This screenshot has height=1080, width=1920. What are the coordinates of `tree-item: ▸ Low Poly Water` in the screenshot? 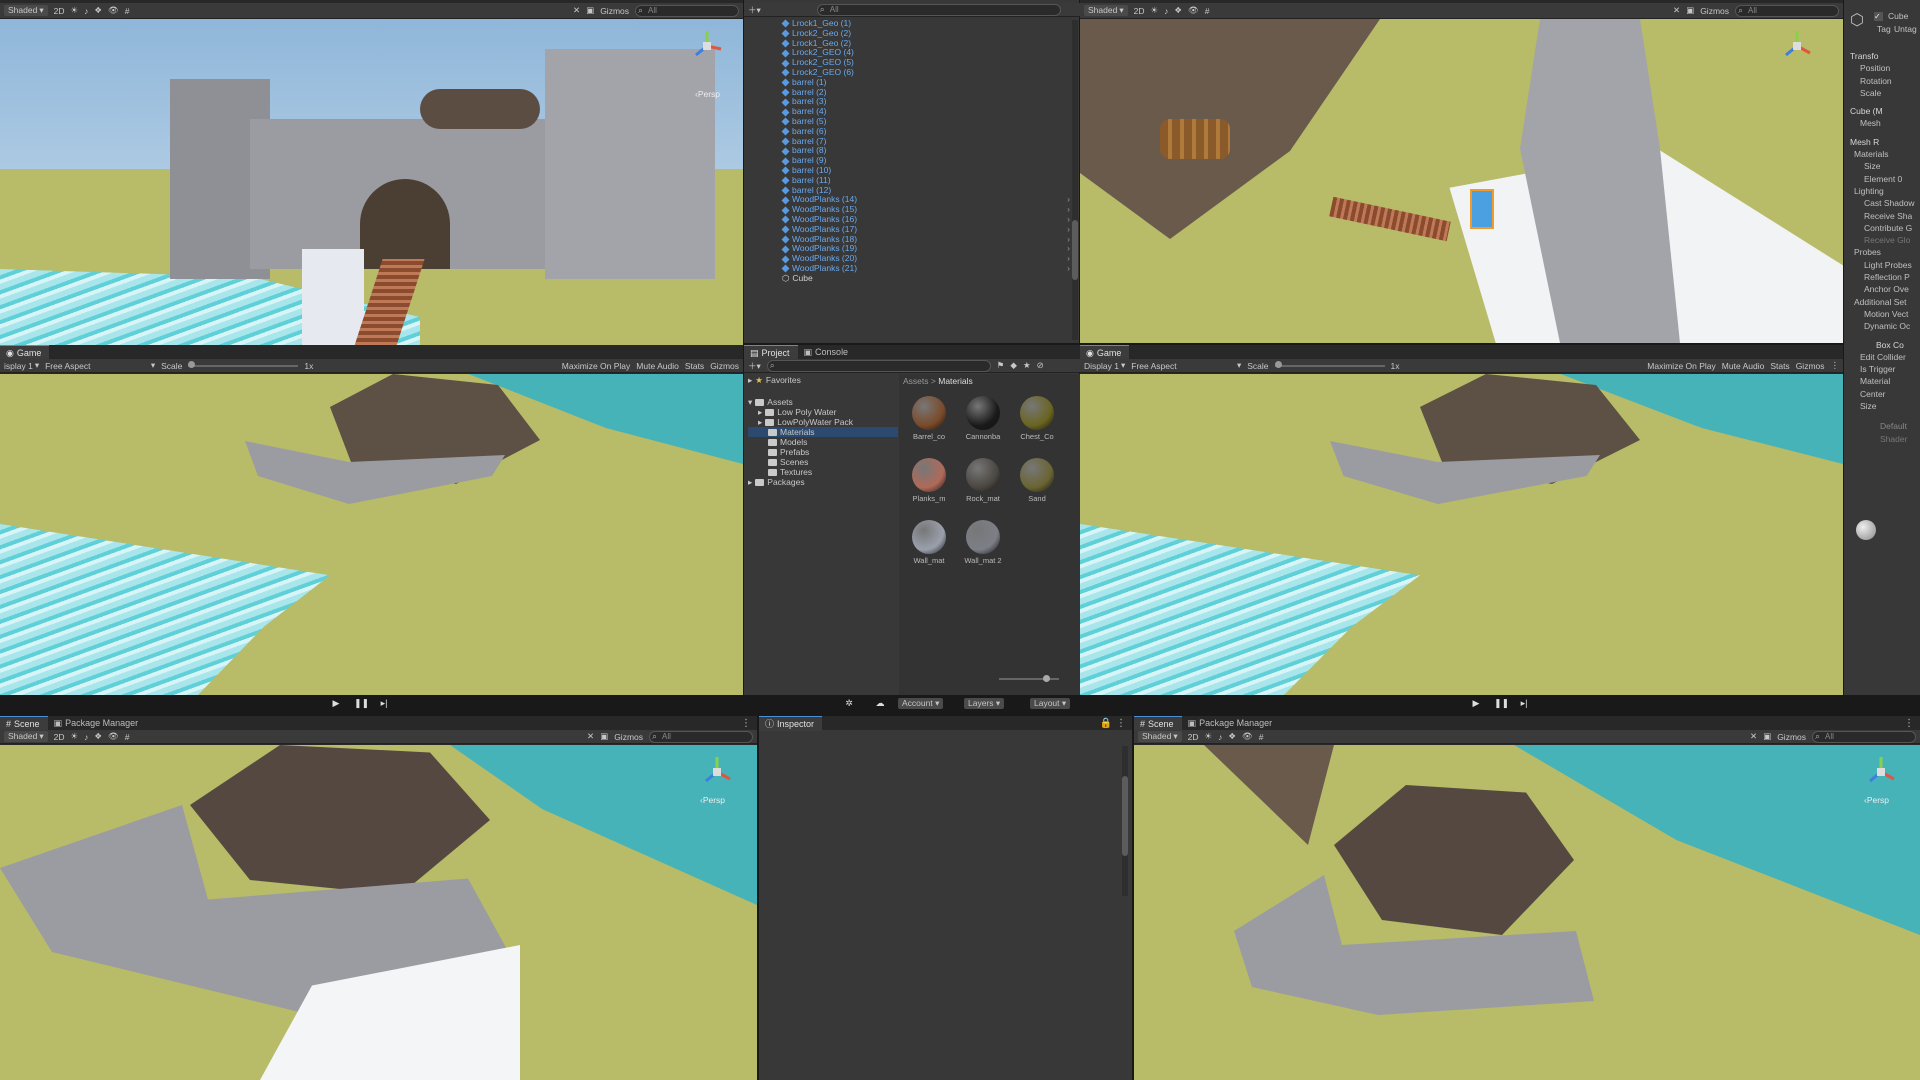 It's located at (823, 412).